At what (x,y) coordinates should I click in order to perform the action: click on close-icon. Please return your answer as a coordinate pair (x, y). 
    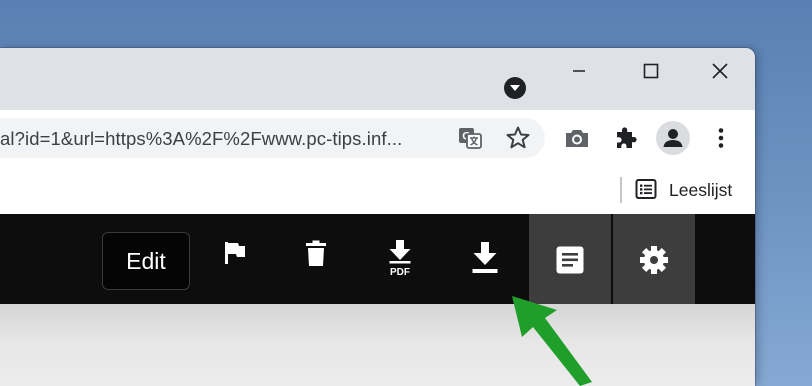
    Looking at the image, I should click on (720, 70).